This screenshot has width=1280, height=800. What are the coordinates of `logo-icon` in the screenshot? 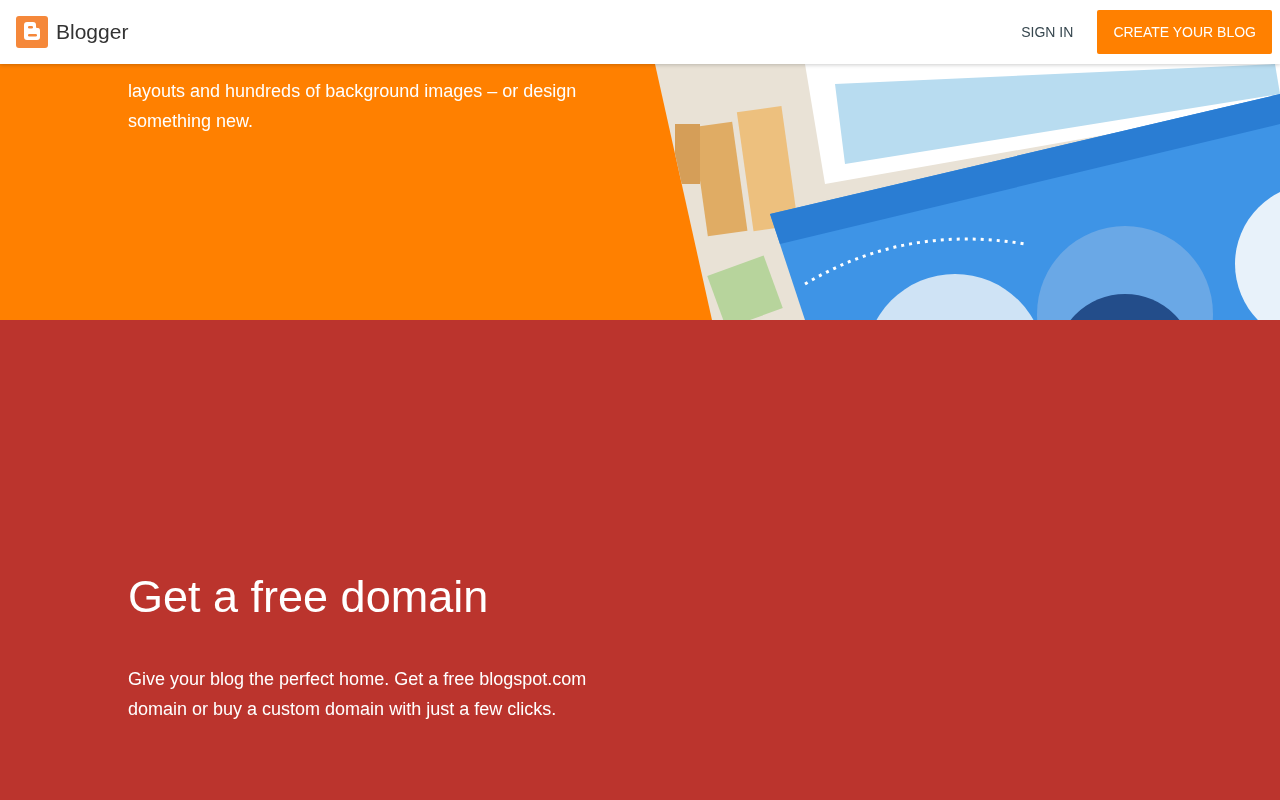 It's located at (32, 32).